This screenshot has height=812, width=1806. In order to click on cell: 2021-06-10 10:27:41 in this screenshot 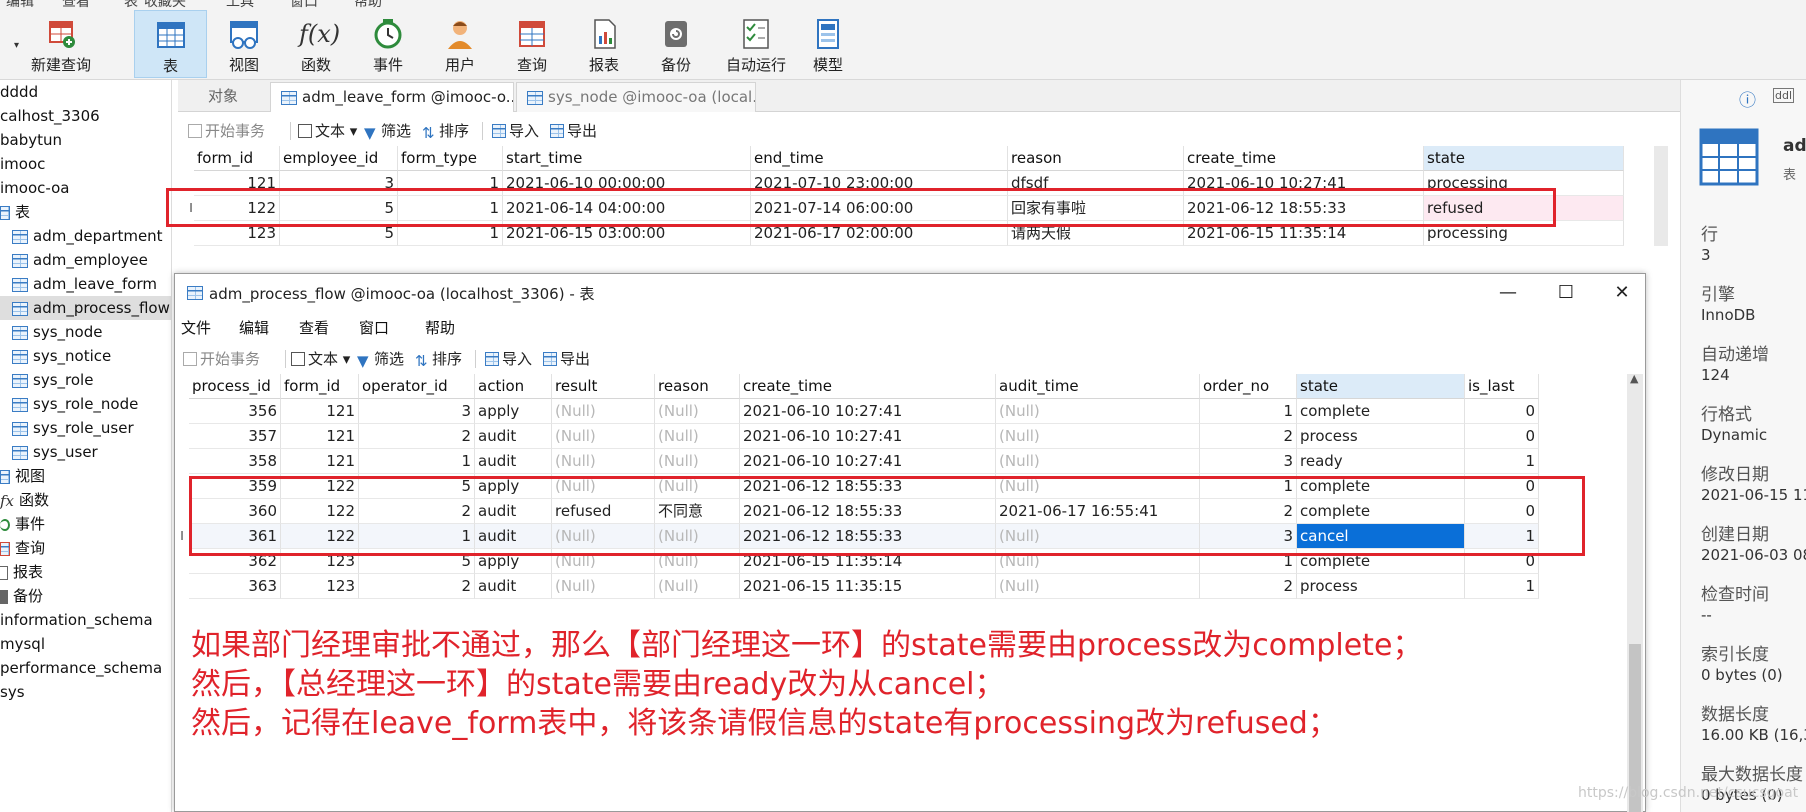, I will do `click(868, 411)`.